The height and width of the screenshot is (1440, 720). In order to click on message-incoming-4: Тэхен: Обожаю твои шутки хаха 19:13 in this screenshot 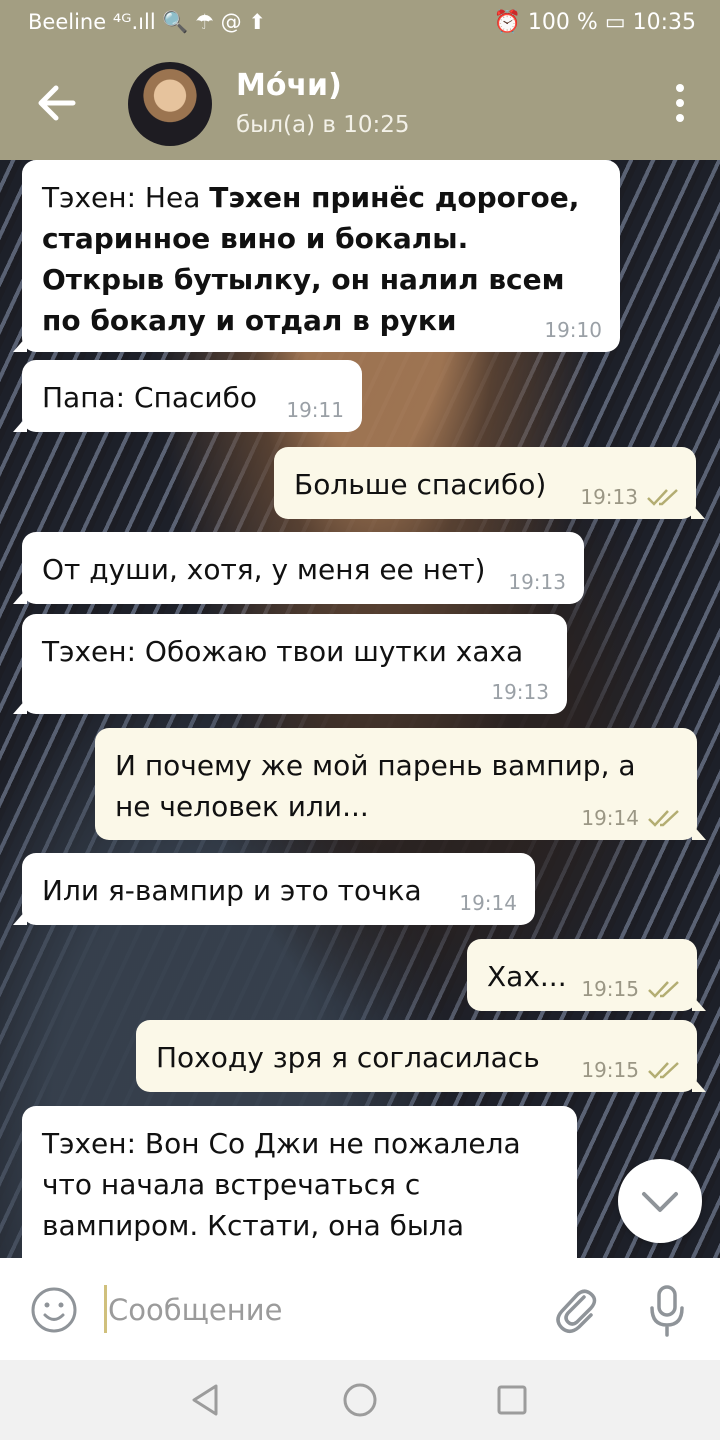, I will do `click(290, 664)`.